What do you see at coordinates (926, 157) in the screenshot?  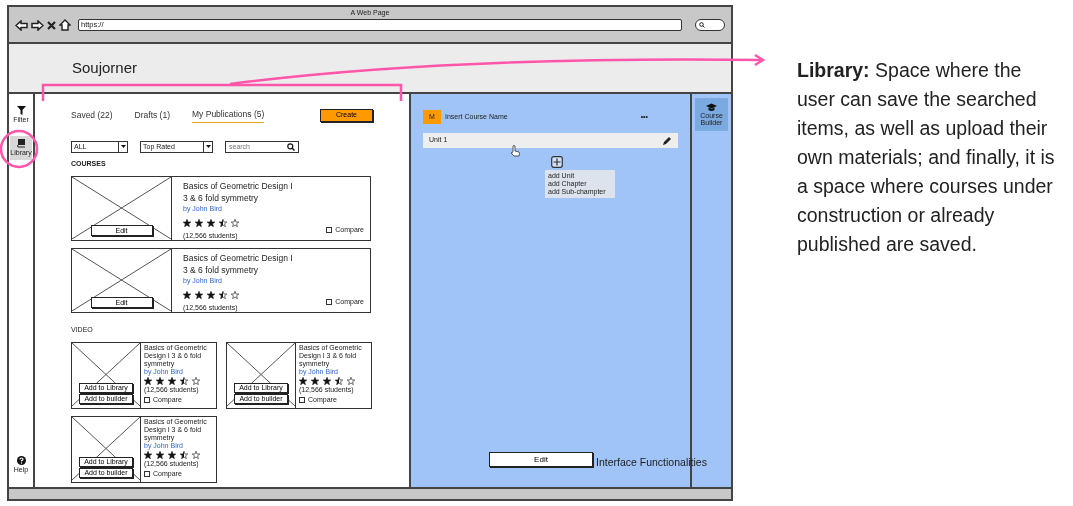 I see `annotation-text: Library: Space where the user can save the searched items, as well as upload their own materials; and finally, it is a space where courses under construction or already published are saved.` at bounding box center [926, 157].